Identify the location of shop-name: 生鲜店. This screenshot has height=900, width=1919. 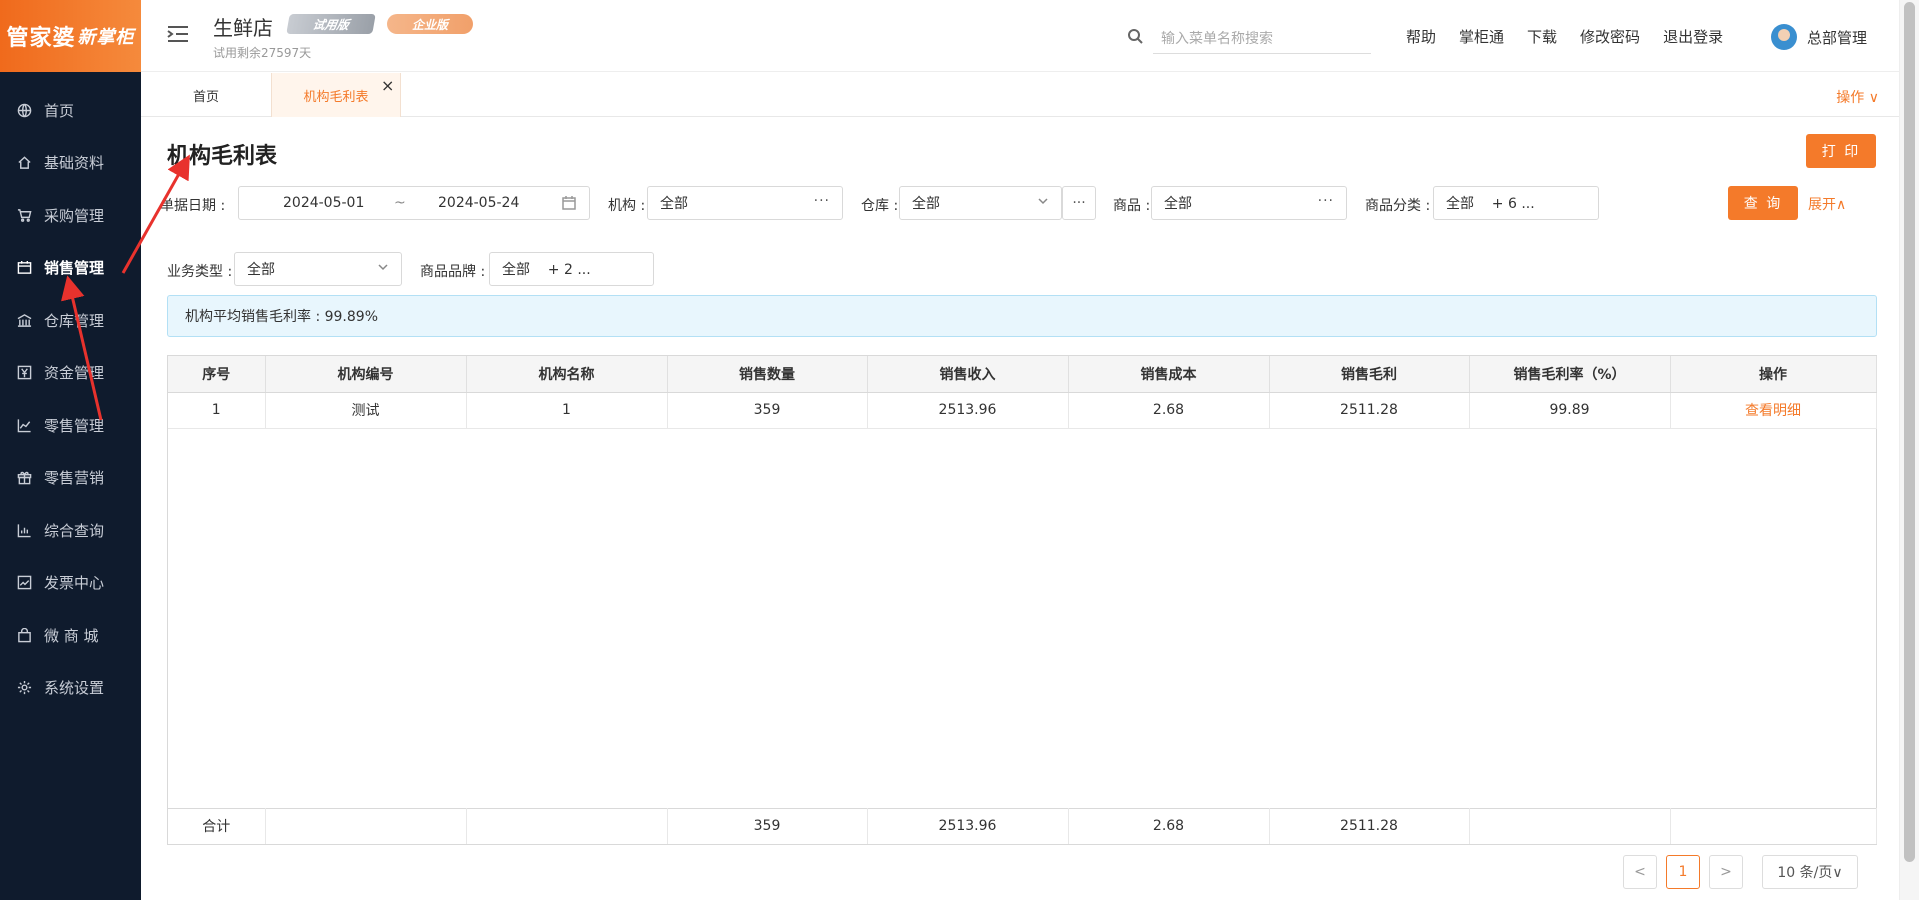
(243, 28).